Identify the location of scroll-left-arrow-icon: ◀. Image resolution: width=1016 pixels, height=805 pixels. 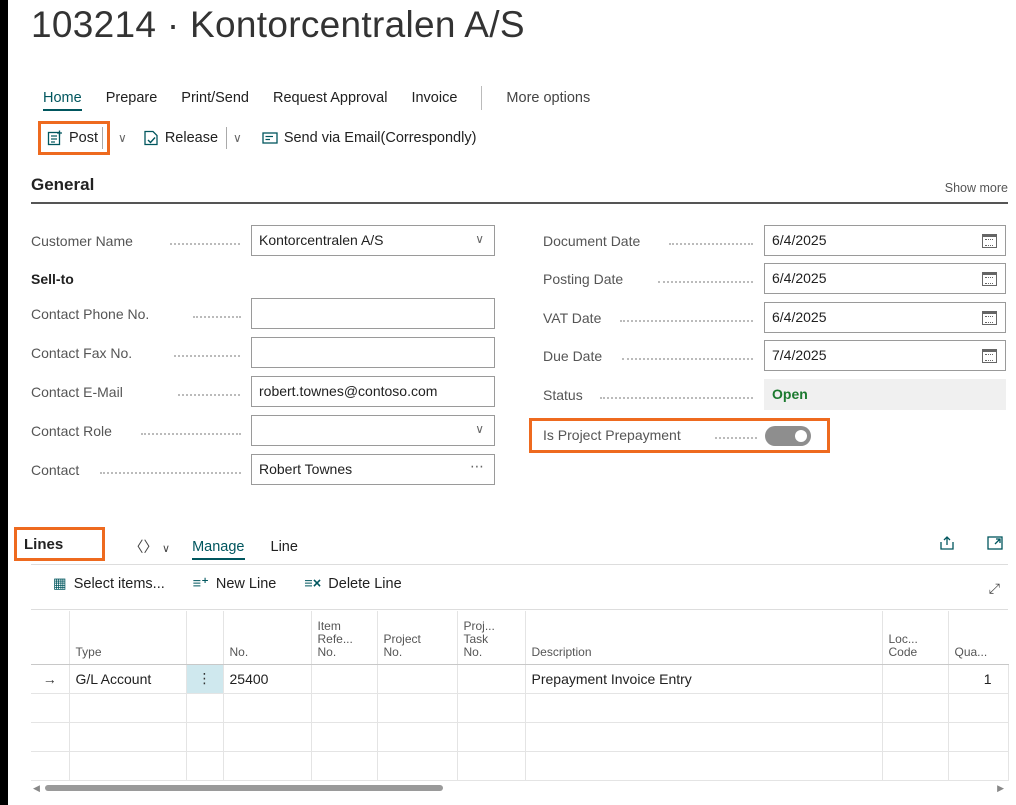
(36, 788).